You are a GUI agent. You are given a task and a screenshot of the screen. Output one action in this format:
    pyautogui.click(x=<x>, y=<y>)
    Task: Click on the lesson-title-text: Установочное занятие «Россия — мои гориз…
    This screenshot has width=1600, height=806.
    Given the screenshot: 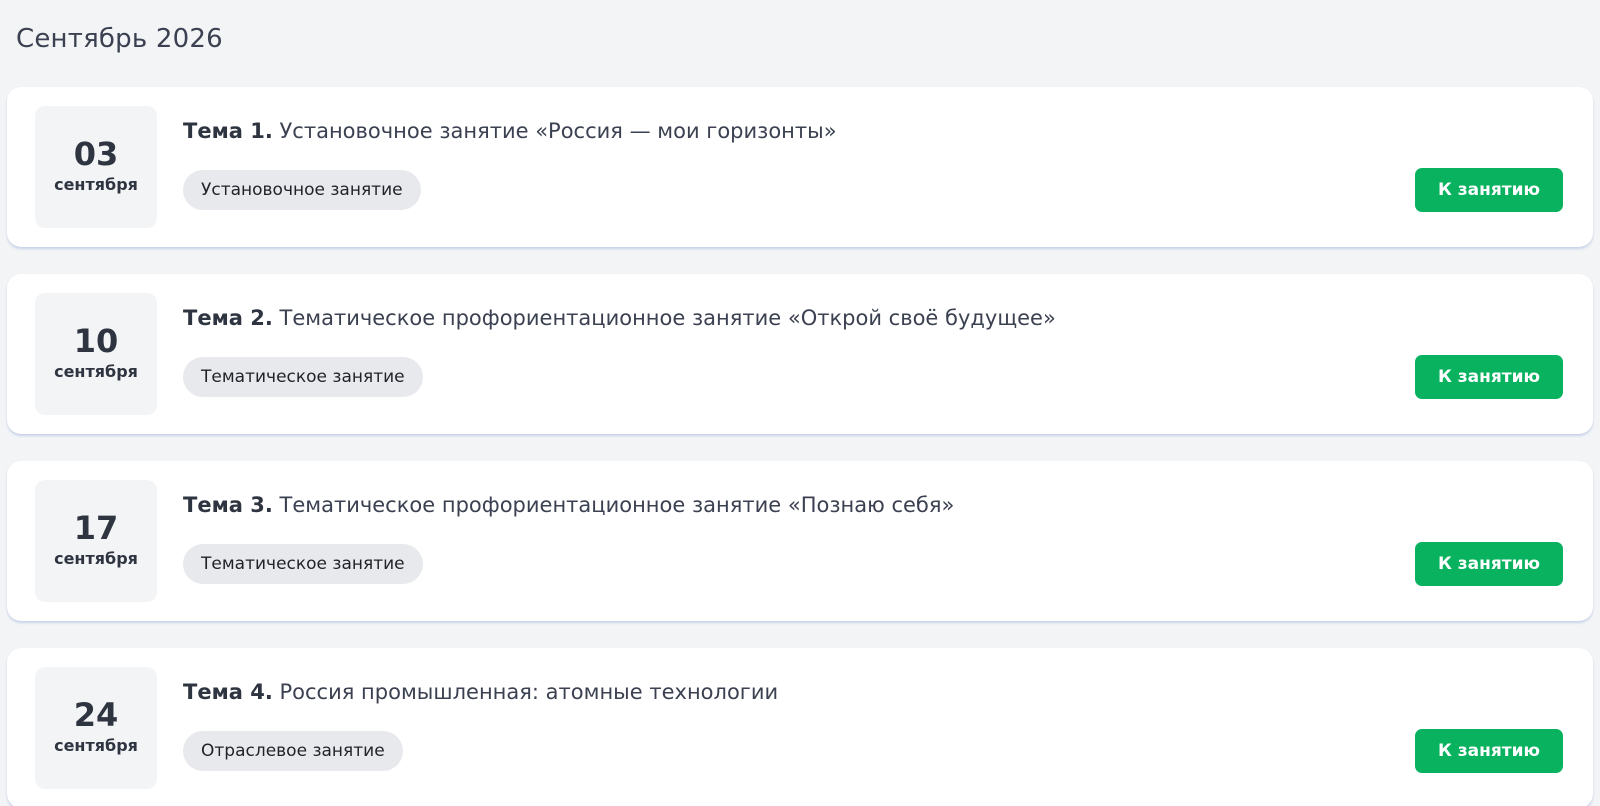 What is the action you would take?
    pyautogui.click(x=558, y=131)
    